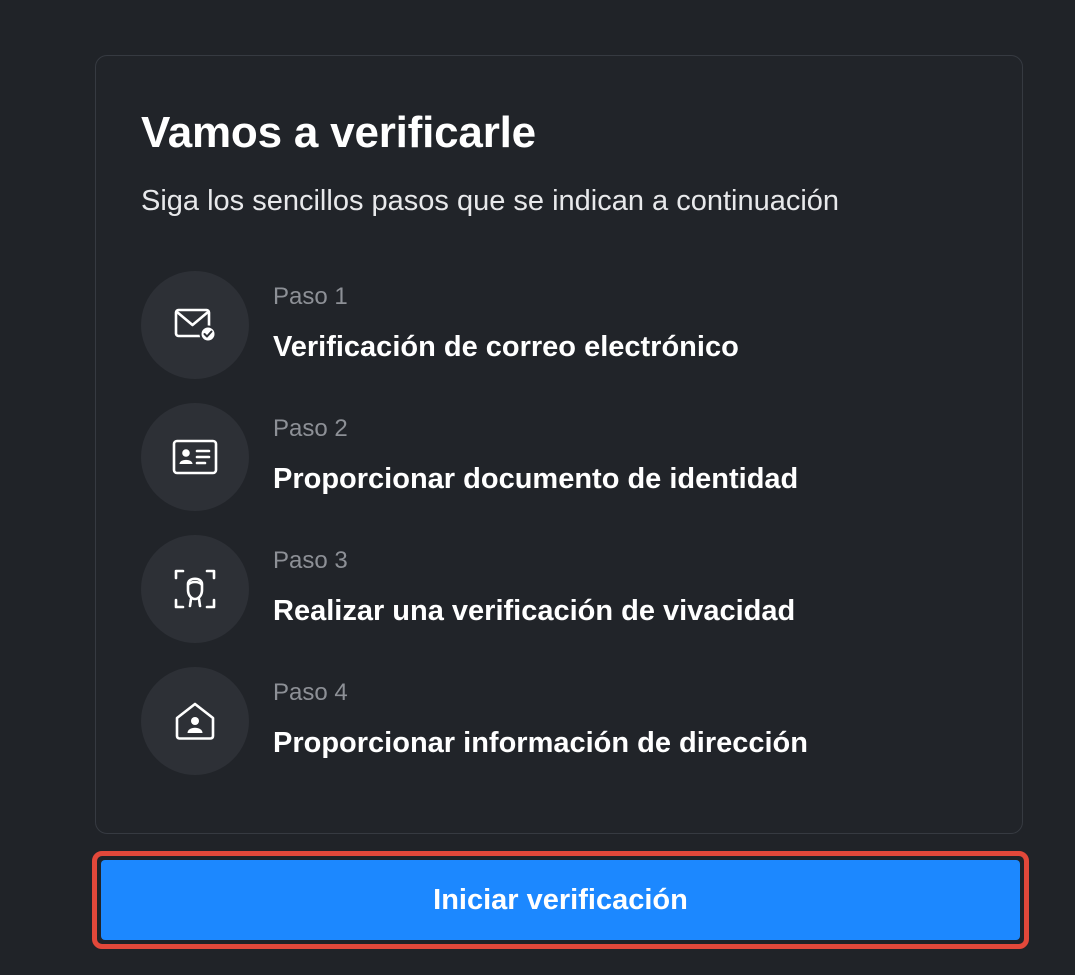  Describe the element at coordinates (506, 347) in the screenshot. I see `step-1-title: Verificación de correo electrónico` at that location.